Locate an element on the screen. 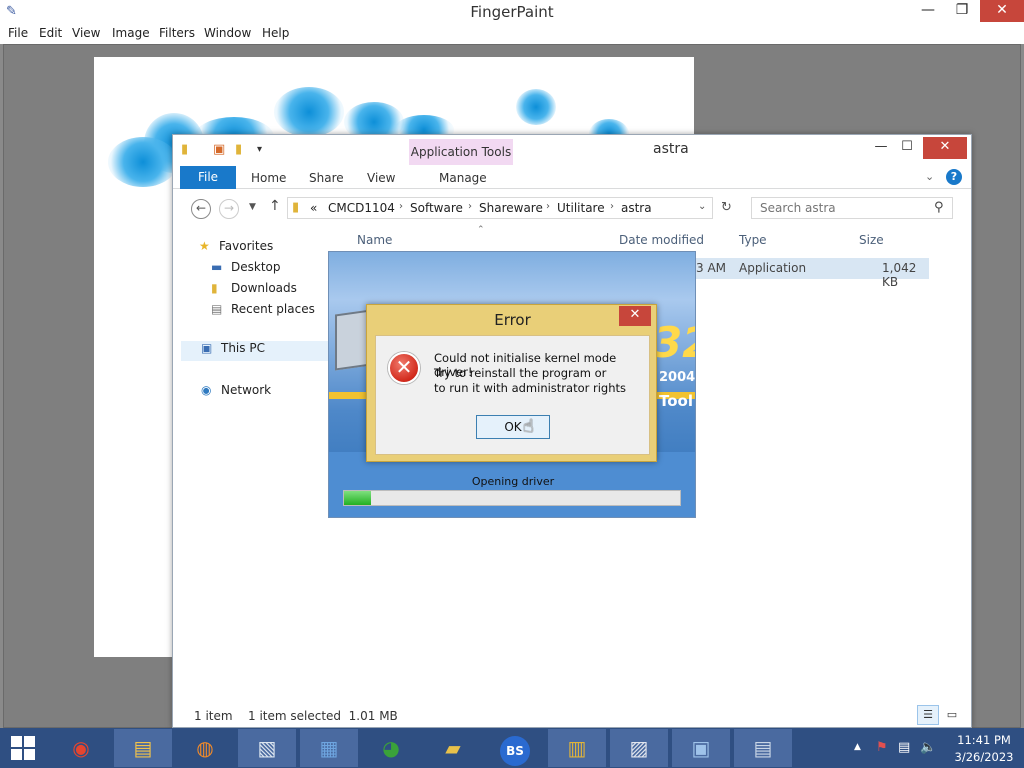  refresh-icon: ↻ is located at coordinates (726, 207).